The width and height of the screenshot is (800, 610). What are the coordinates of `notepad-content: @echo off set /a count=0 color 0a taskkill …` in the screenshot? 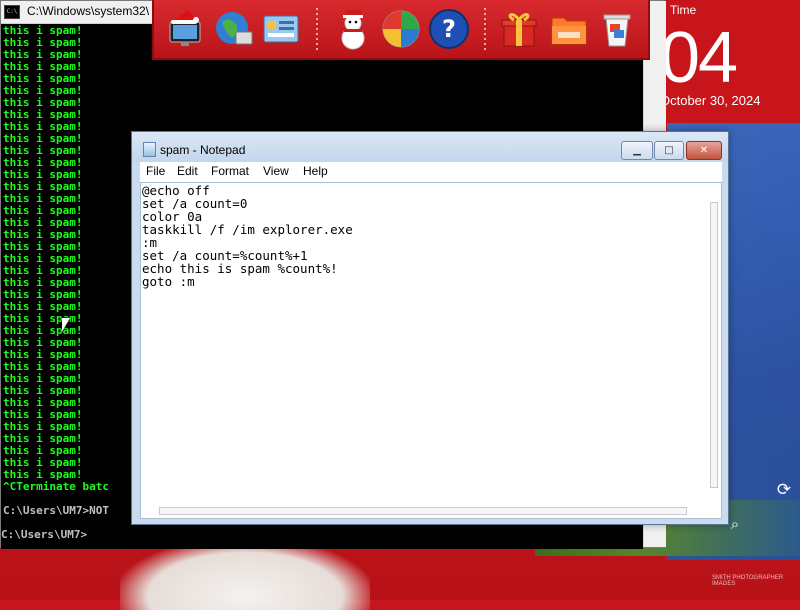 It's located at (422, 236).